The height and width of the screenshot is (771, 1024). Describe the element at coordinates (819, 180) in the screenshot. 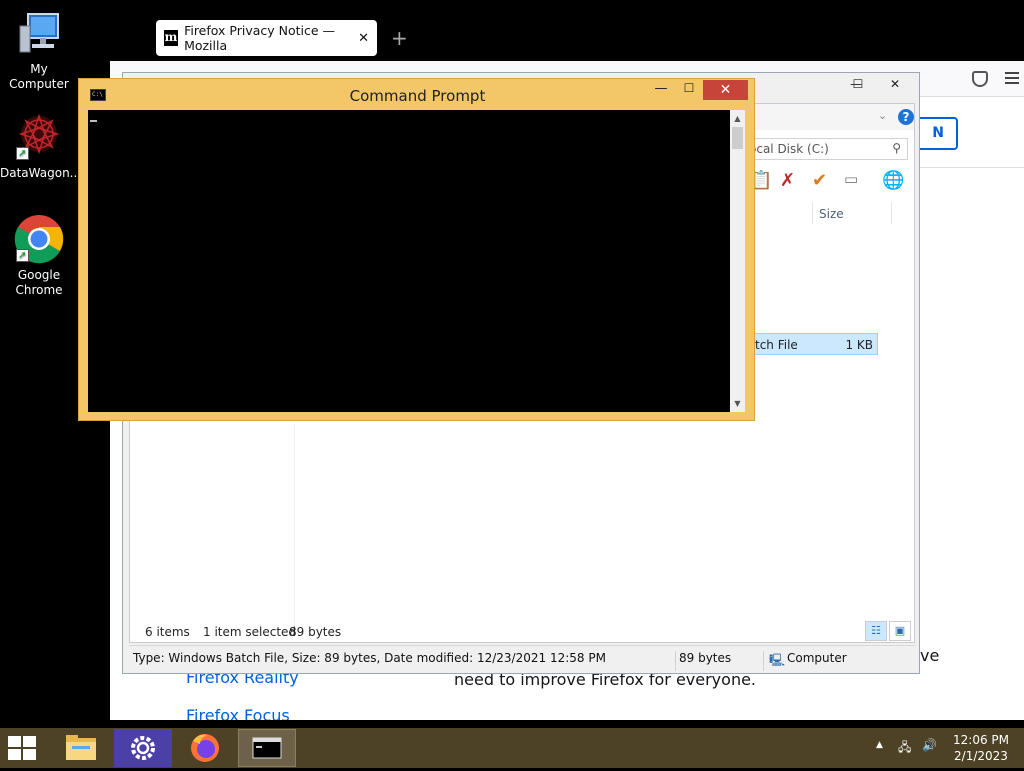

I see `checkmark-icon: ✔` at that location.